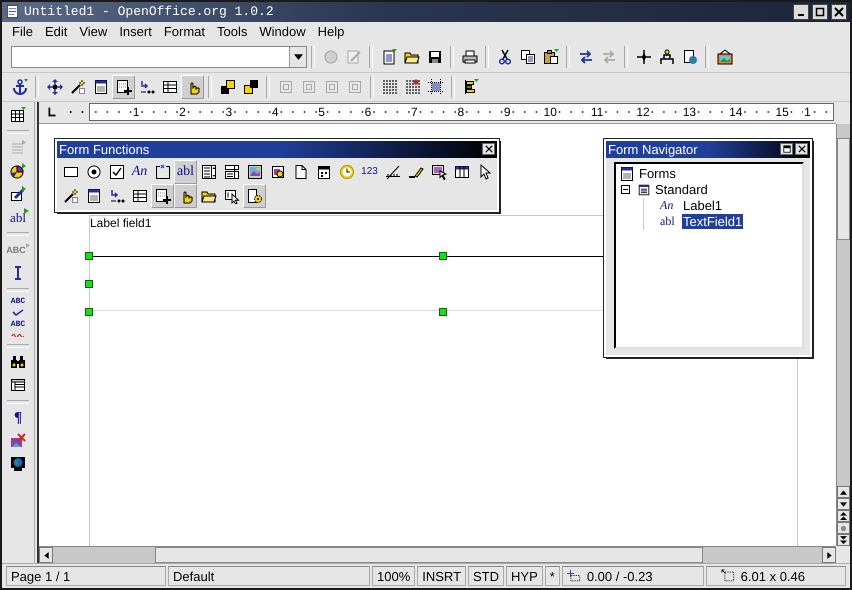  Describe the element at coordinates (727, 576) in the screenshot. I see `size-icon` at that location.